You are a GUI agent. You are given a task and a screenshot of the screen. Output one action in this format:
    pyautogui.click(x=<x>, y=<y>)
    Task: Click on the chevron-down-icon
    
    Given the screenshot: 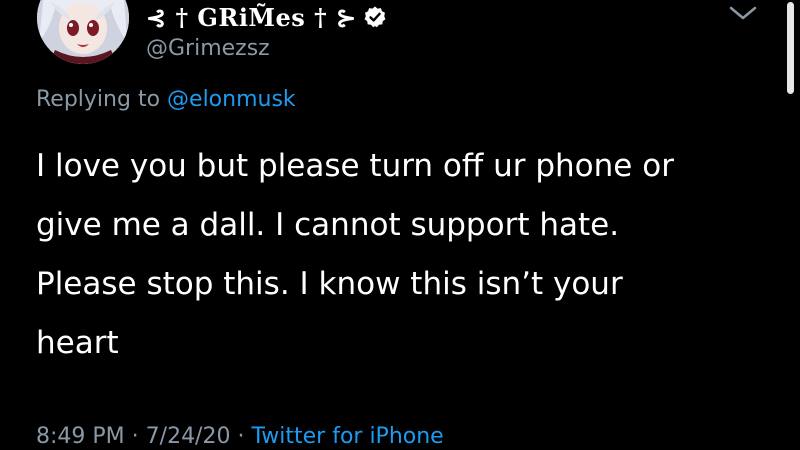 What is the action you would take?
    pyautogui.click(x=743, y=13)
    